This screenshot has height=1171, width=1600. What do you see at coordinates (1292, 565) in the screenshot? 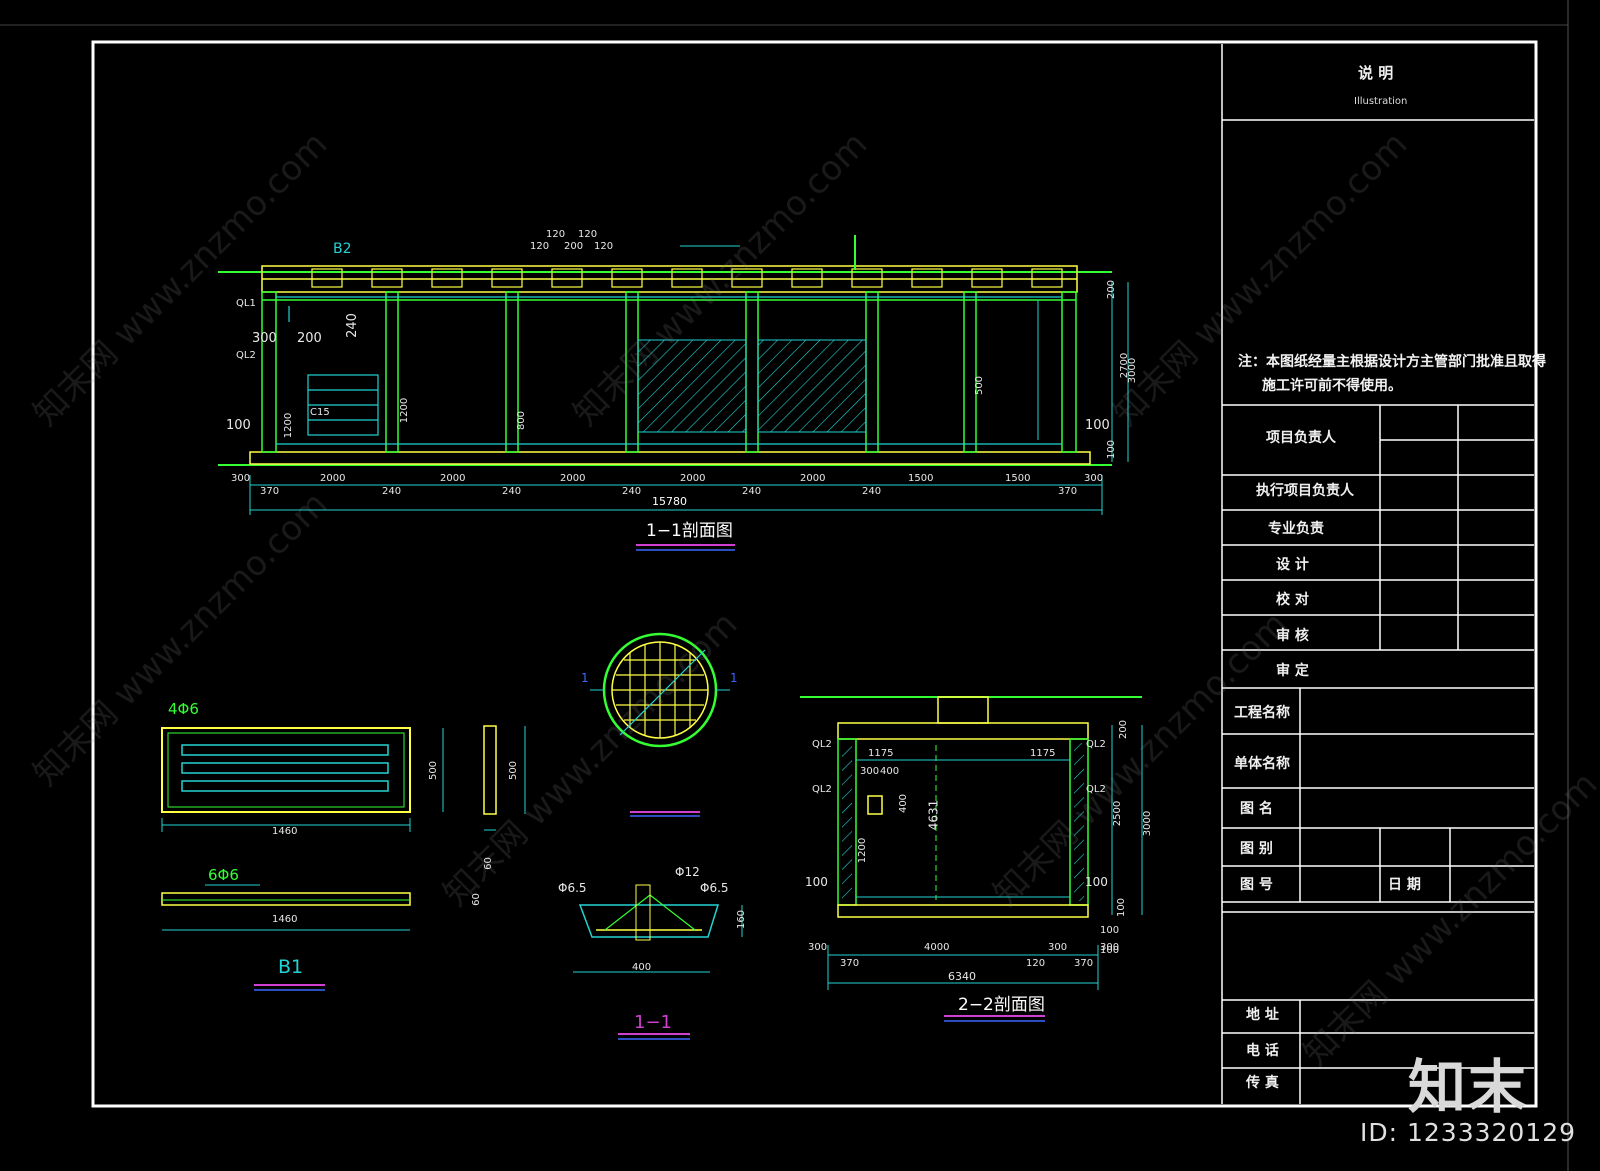
I see `row-design: 设 计` at bounding box center [1292, 565].